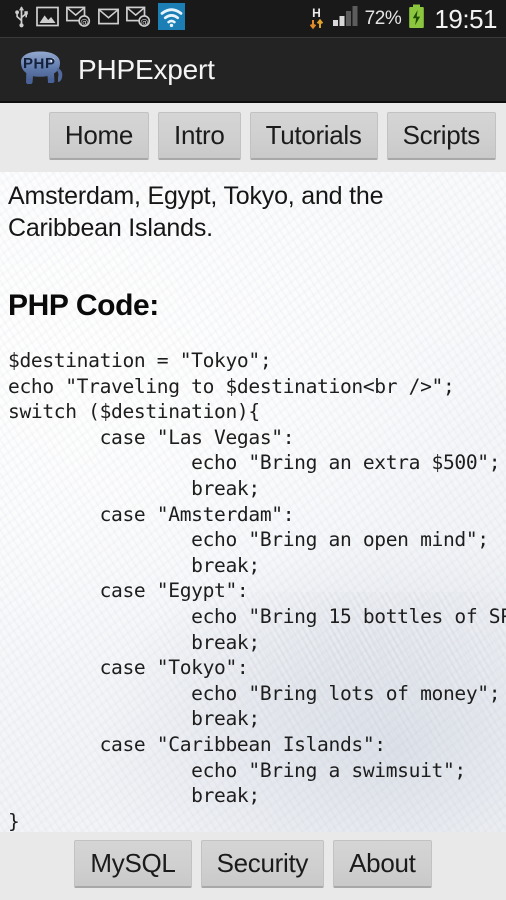  Describe the element at coordinates (78, 19) in the screenshot. I see `email-at-icon: @` at that location.